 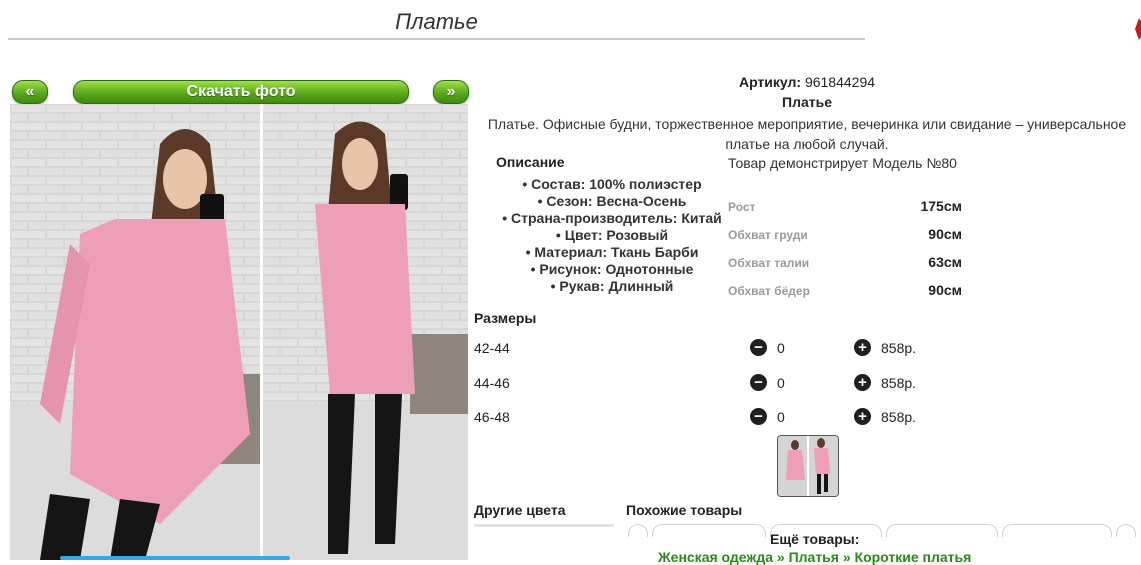 What do you see at coordinates (848, 292) in the screenshot?
I see `measurement-row: Обхват бёдер 90см` at bounding box center [848, 292].